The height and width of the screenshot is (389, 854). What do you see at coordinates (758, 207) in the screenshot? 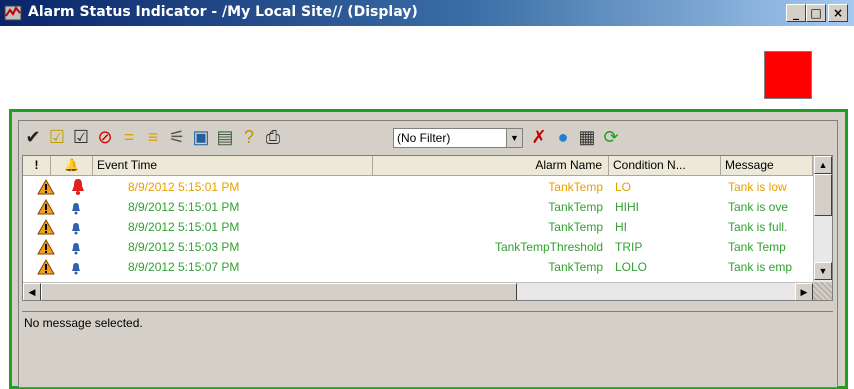
I see `message-cell: Tank is ove` at bounding box center [758, 207].